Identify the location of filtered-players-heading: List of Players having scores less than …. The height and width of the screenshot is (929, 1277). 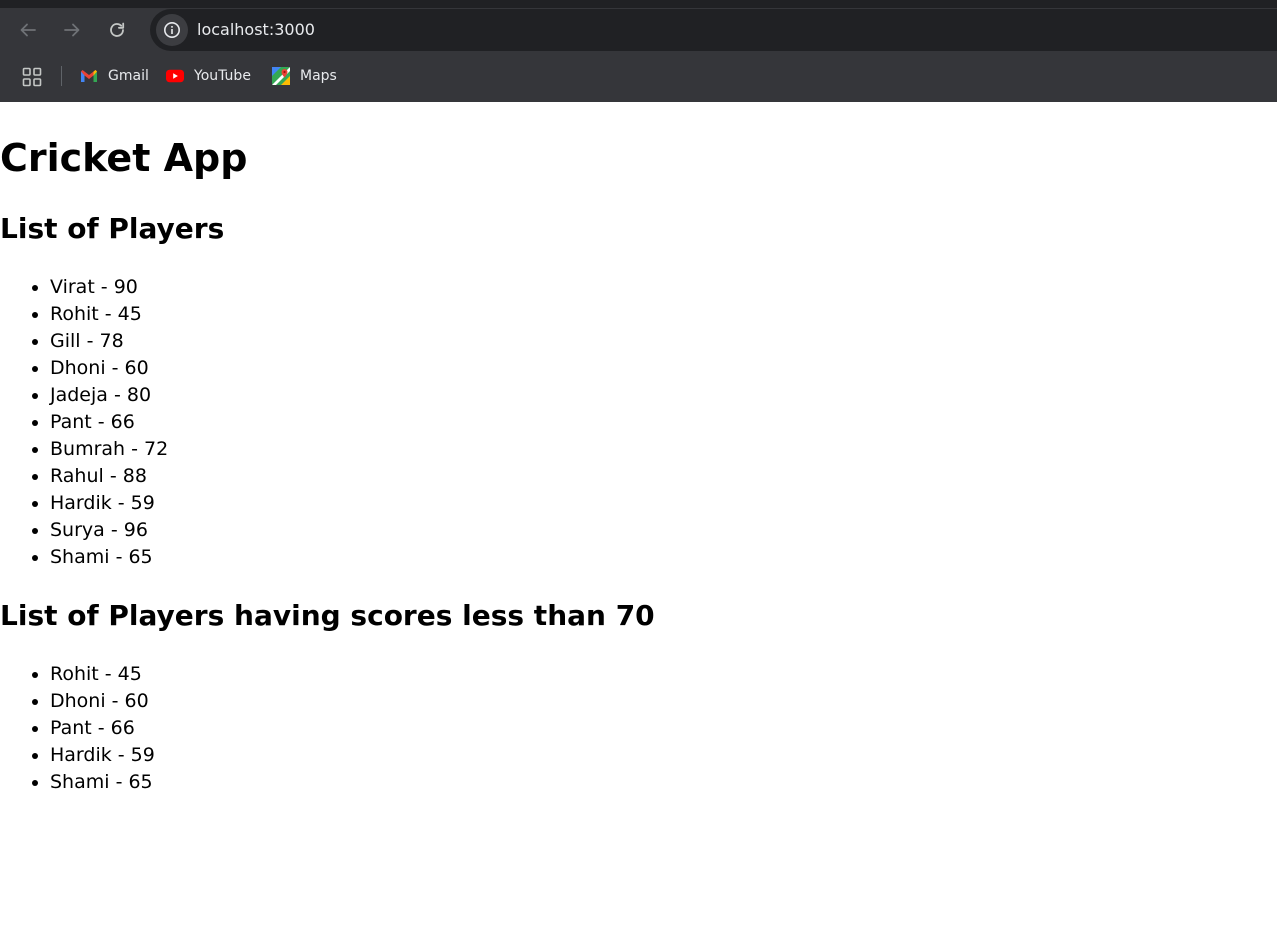
(327, 615).